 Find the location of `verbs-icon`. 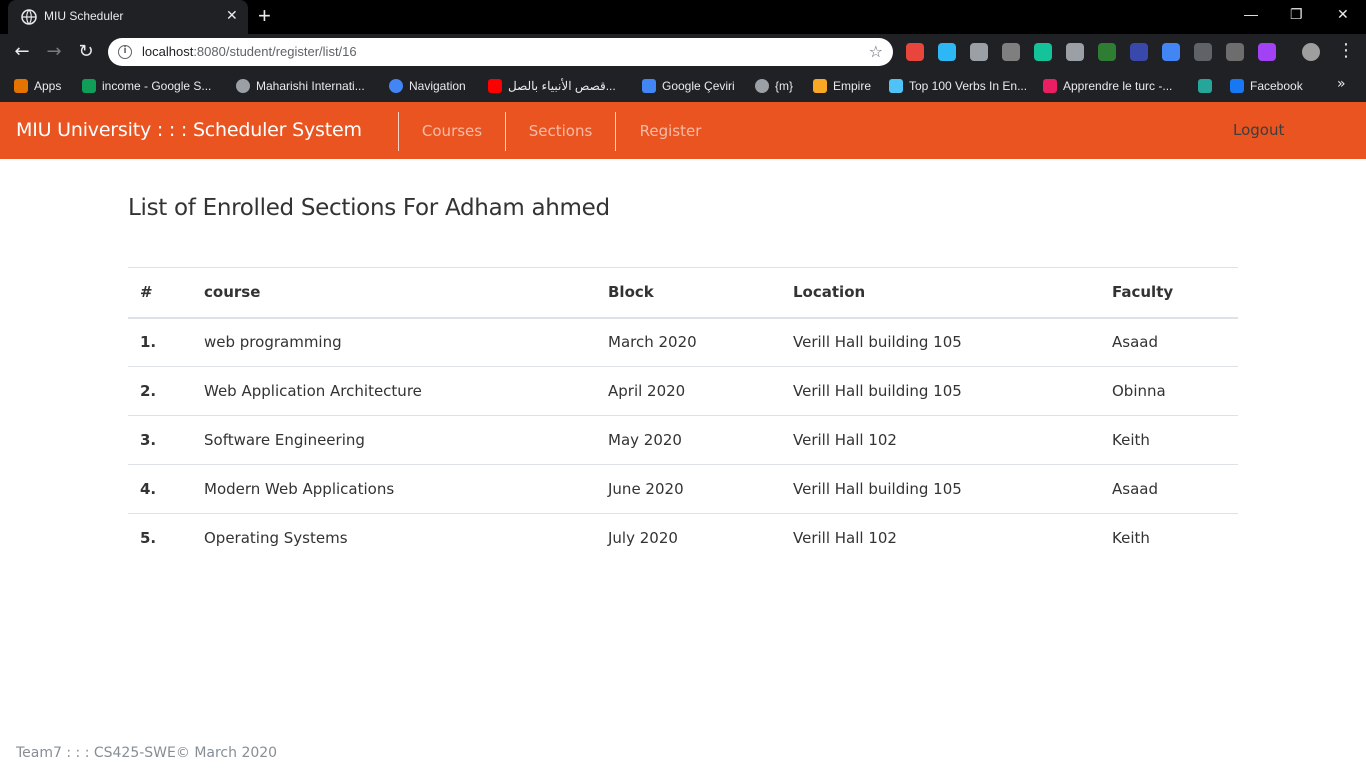

verbs-icon is located at coordinates (896, 86).